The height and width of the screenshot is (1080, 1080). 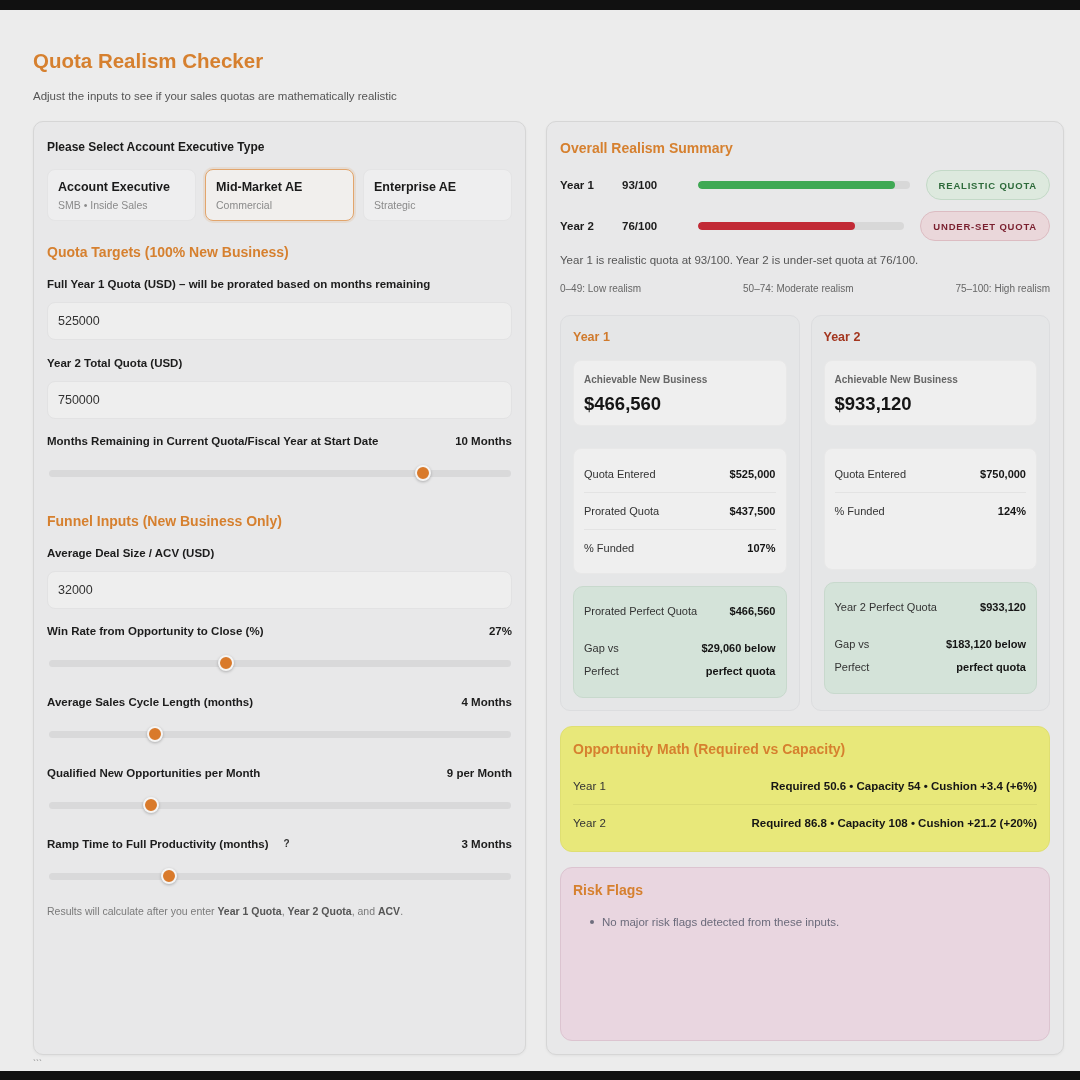 What do you see at coordinates (239, 284) in the screenshot?
I see `field-label: Full Year 1 Quota (USD) – will be prorated based on months remaining` at bounding box center [239, 284].